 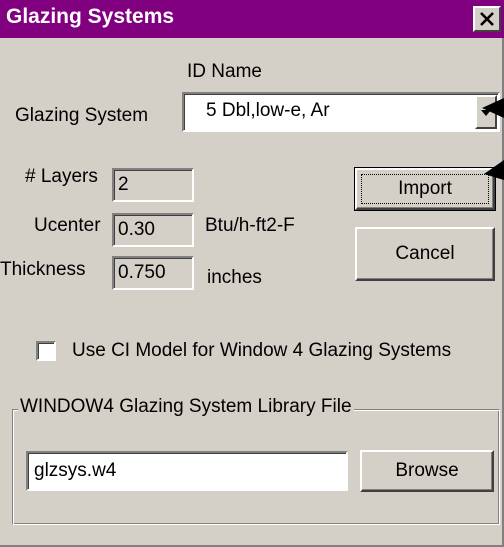 What do you see at coordinates (341, 112) in the screenshot?
I see `glazing-system-dropdown: 5 Dbl,low-e, Ar` at bounding box center [341, 112].